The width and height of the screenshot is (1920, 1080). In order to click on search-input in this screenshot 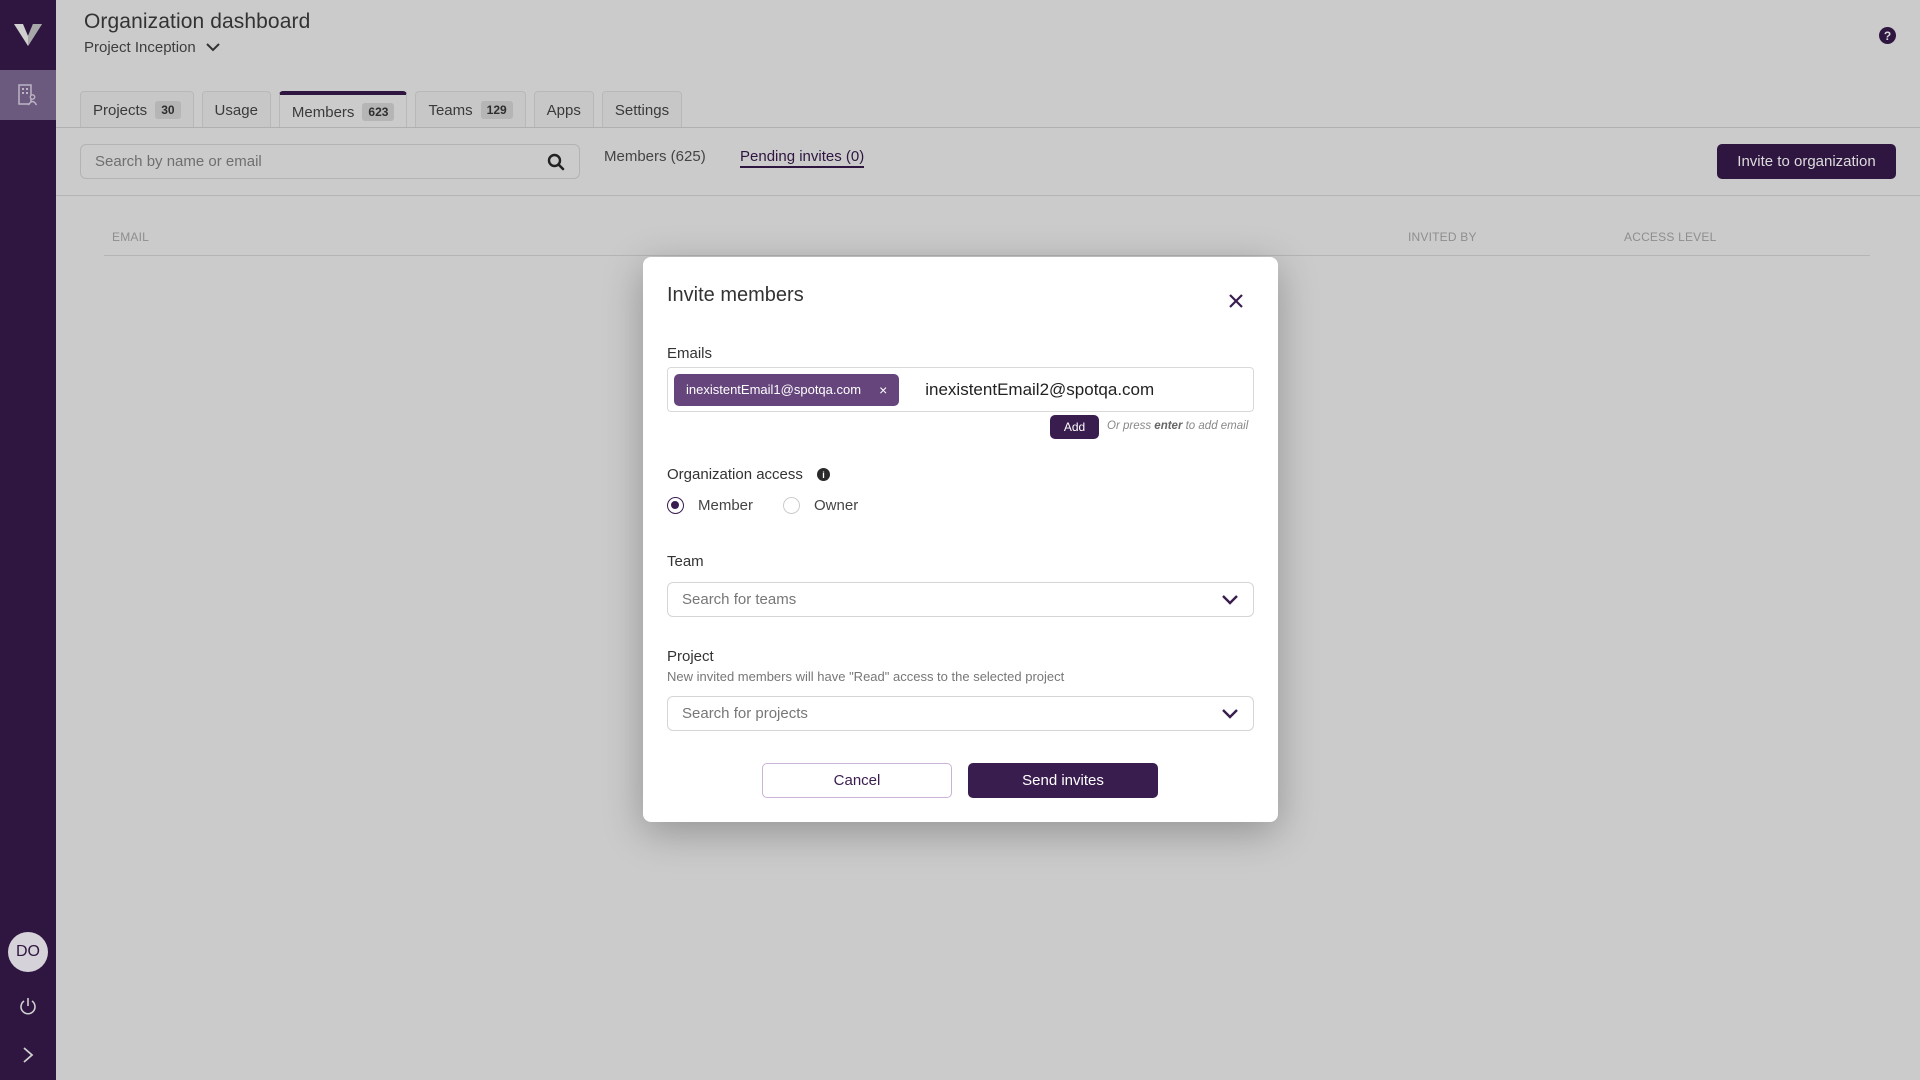, I will do `click(321, 161)`.